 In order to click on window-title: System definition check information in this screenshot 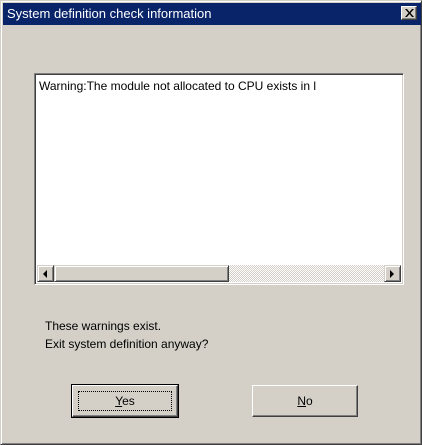, I will do `click(109, 13)`.